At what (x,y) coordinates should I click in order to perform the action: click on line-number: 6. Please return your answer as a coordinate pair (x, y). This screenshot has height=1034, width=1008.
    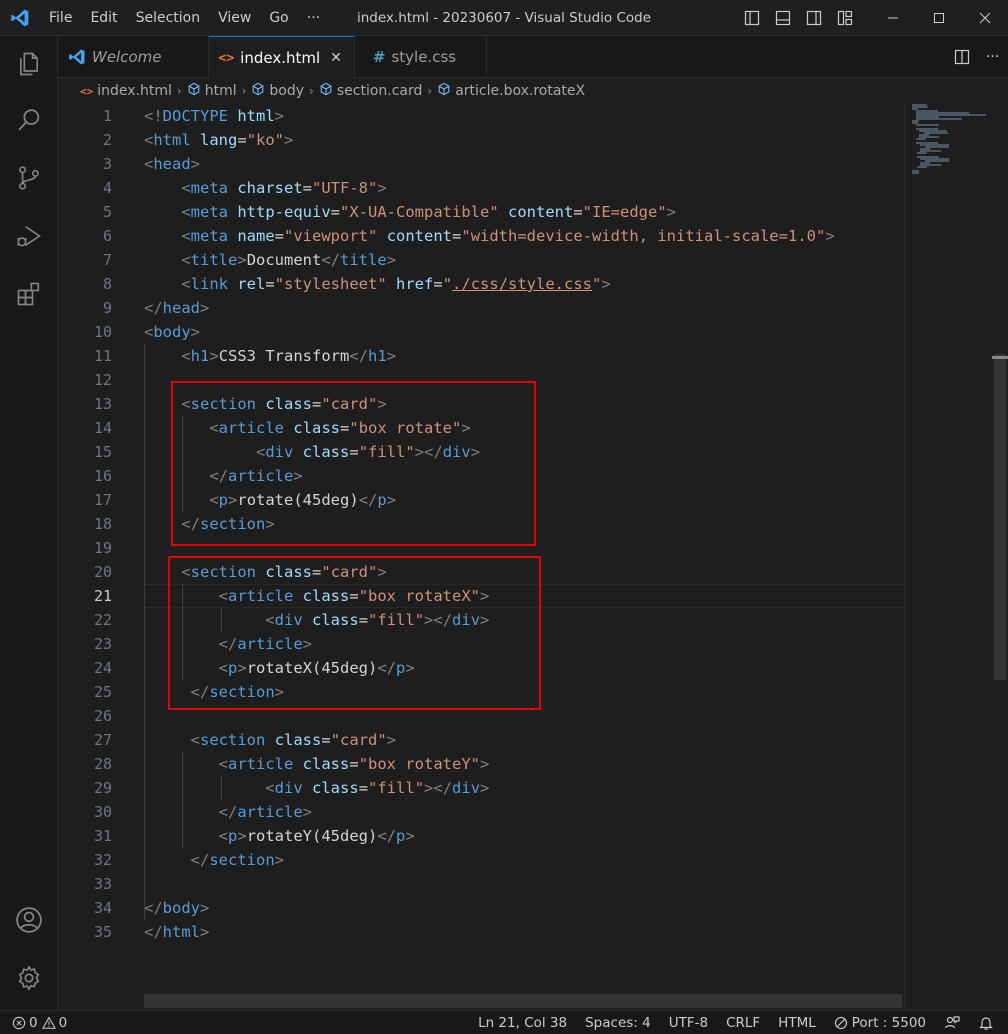
    Looking at the image, I should click on (107, 236).